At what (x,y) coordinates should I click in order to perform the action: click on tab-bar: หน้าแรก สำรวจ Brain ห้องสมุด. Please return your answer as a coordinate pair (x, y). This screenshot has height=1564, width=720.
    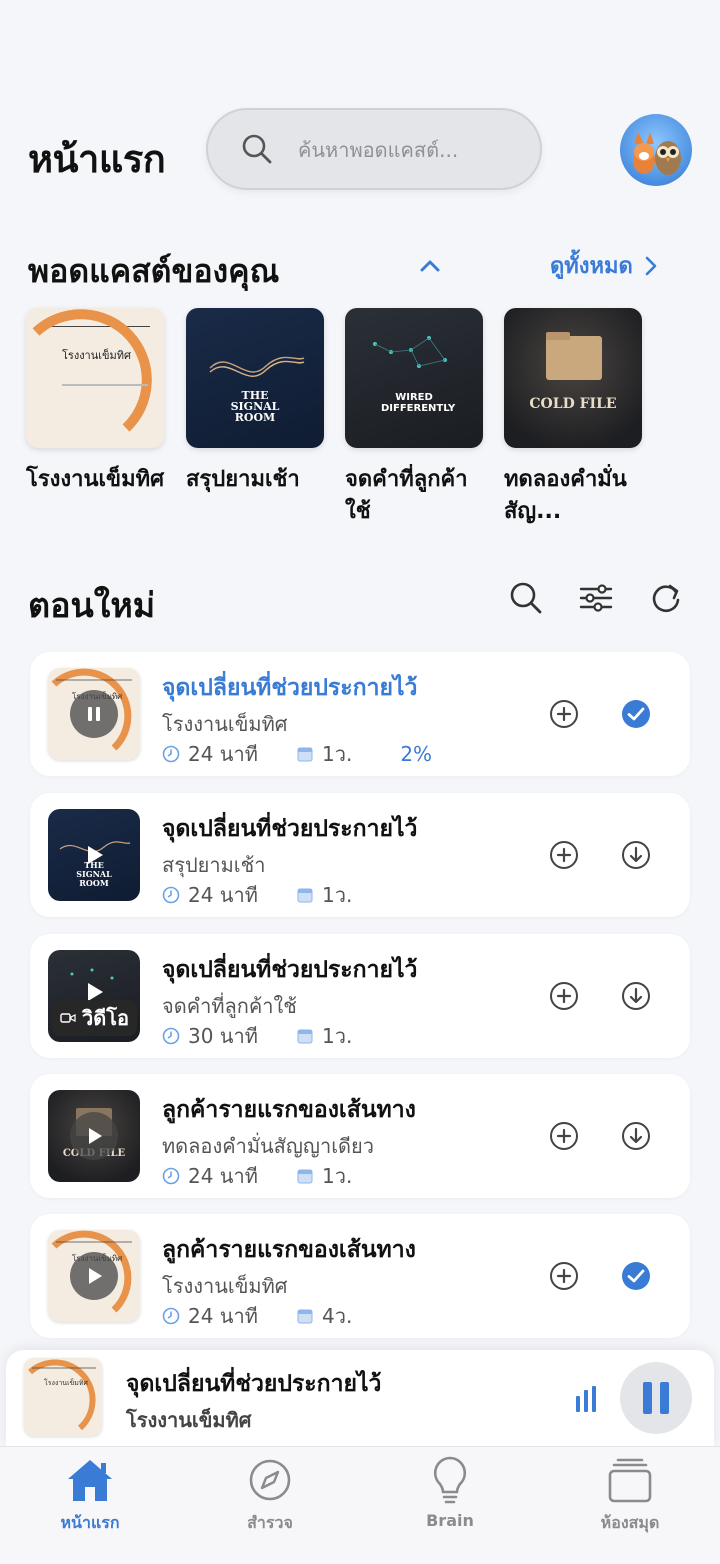
    Looking at the image, I should click on (360, 1505).